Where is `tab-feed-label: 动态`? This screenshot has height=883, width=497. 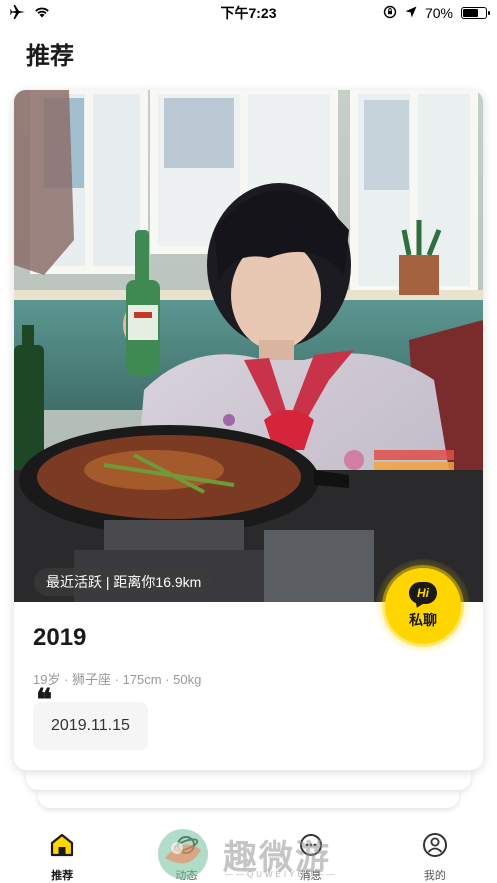
tab-feed-label: 动态 is located at coordinates (186, 876).